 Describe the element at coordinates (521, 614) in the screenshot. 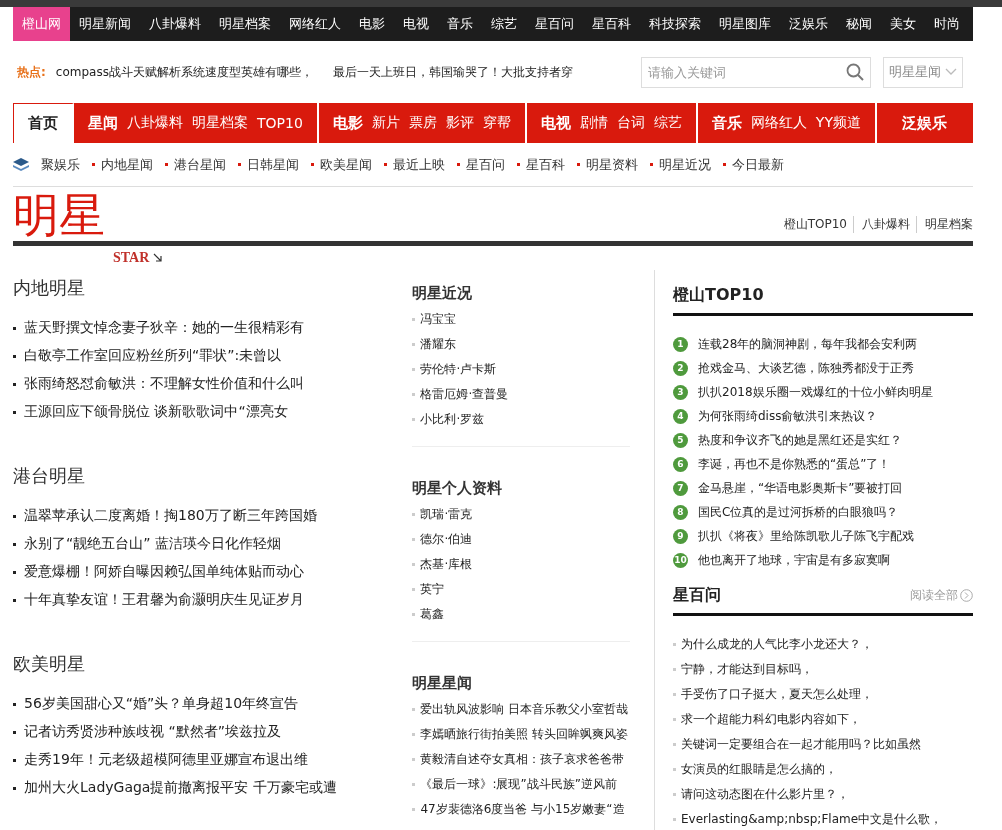

I see `list-link: 葛鑫` at that location.